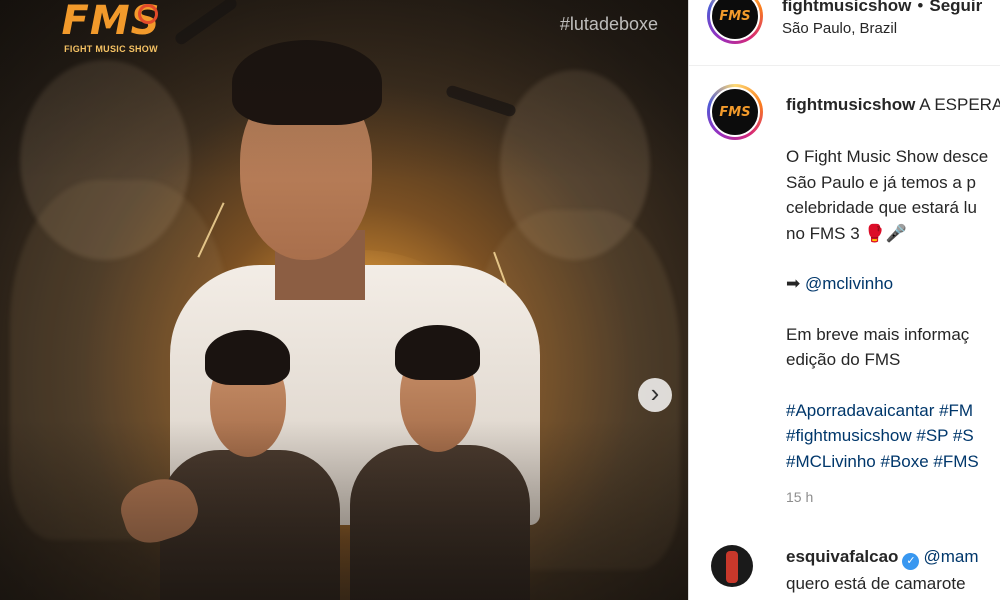  I want to click on commenter-avatar, so click(732, 566).